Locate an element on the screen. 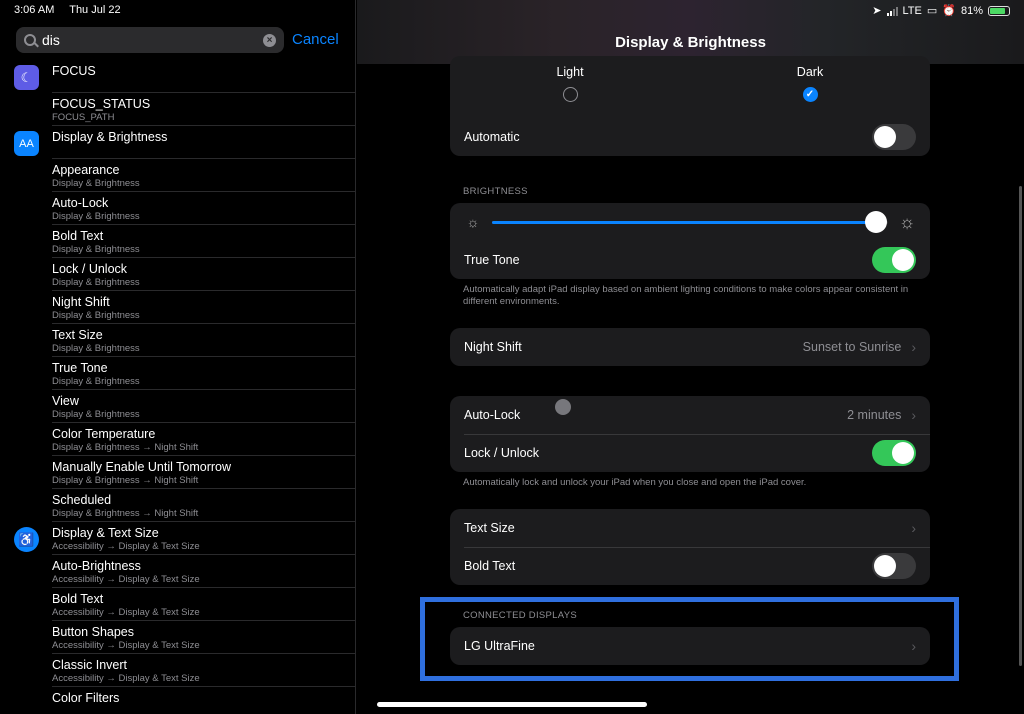 Image resolution: width=1024 pixels, height=714 pixels. automatic-toggle is located at coordinates (894, 137).